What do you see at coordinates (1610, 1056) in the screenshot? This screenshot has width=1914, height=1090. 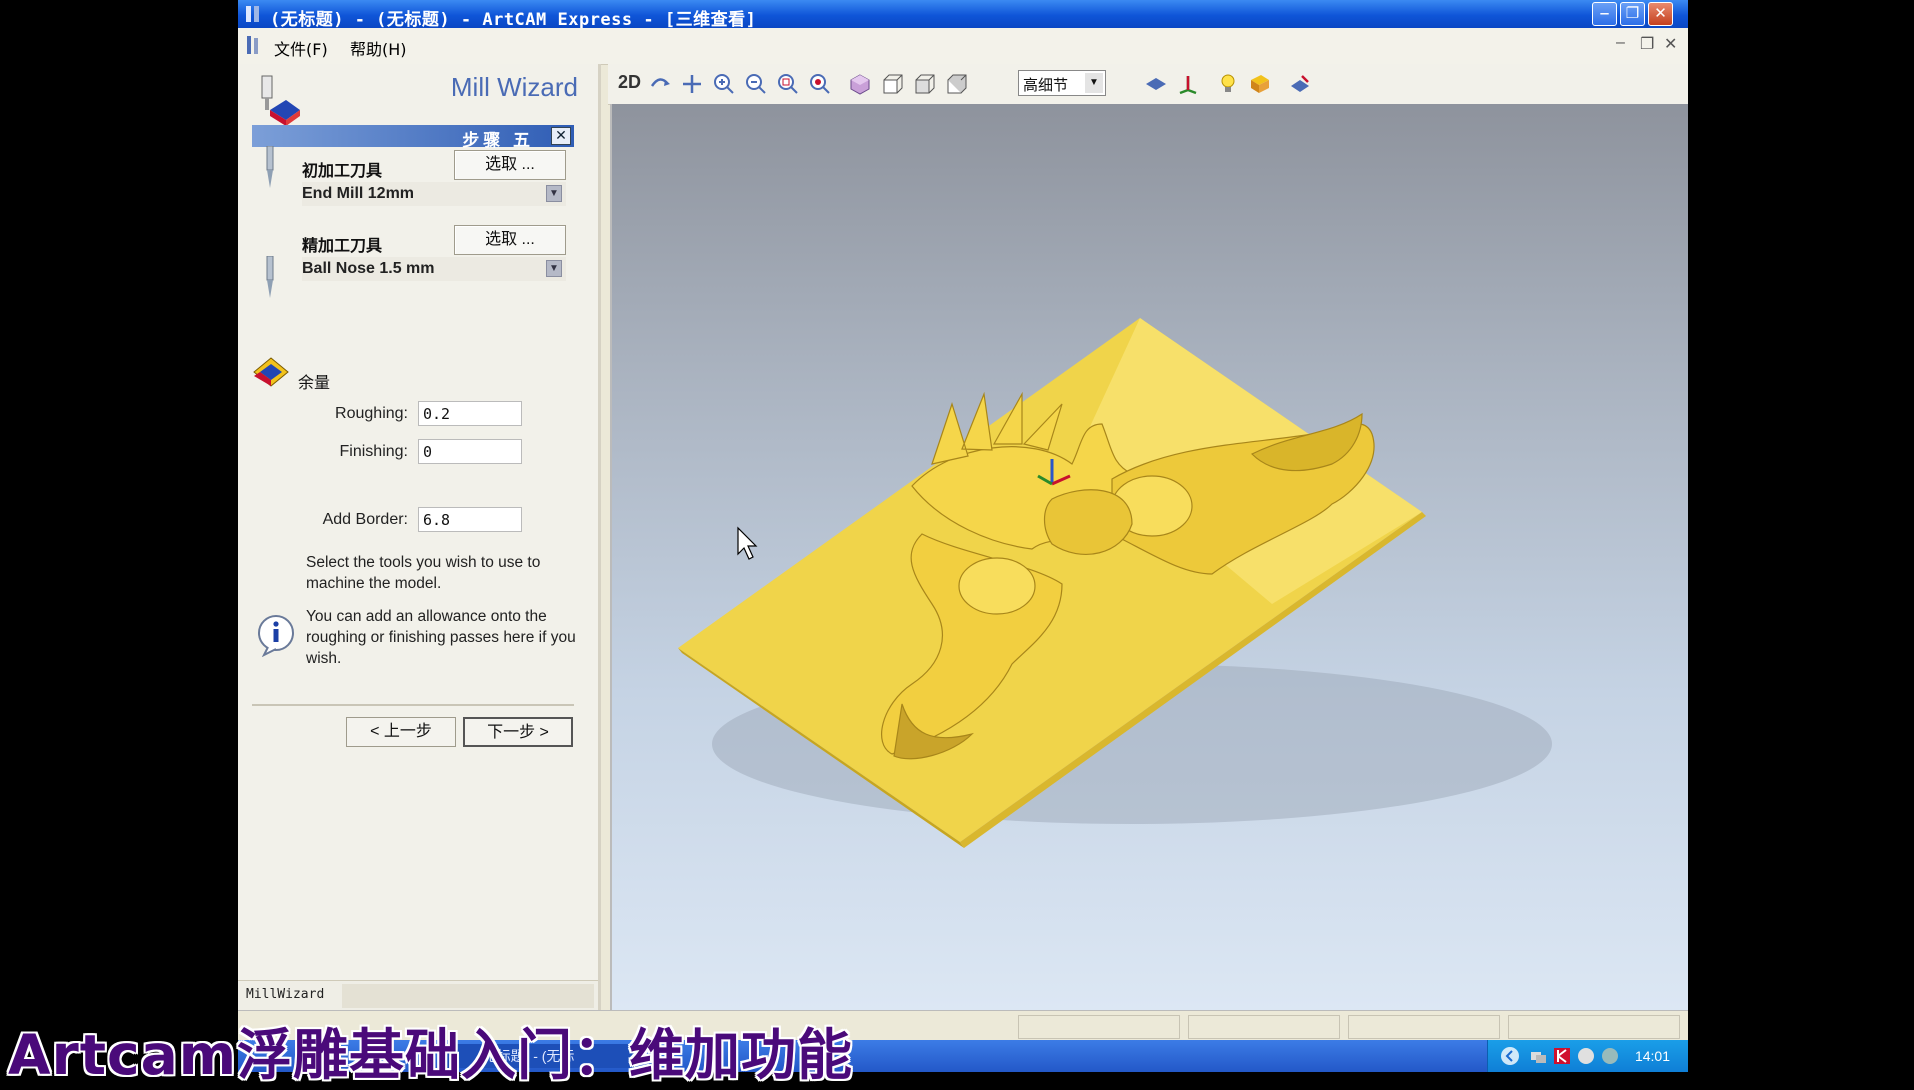 I see `tray-volume-icon` at bounding box center [1610, 1056].